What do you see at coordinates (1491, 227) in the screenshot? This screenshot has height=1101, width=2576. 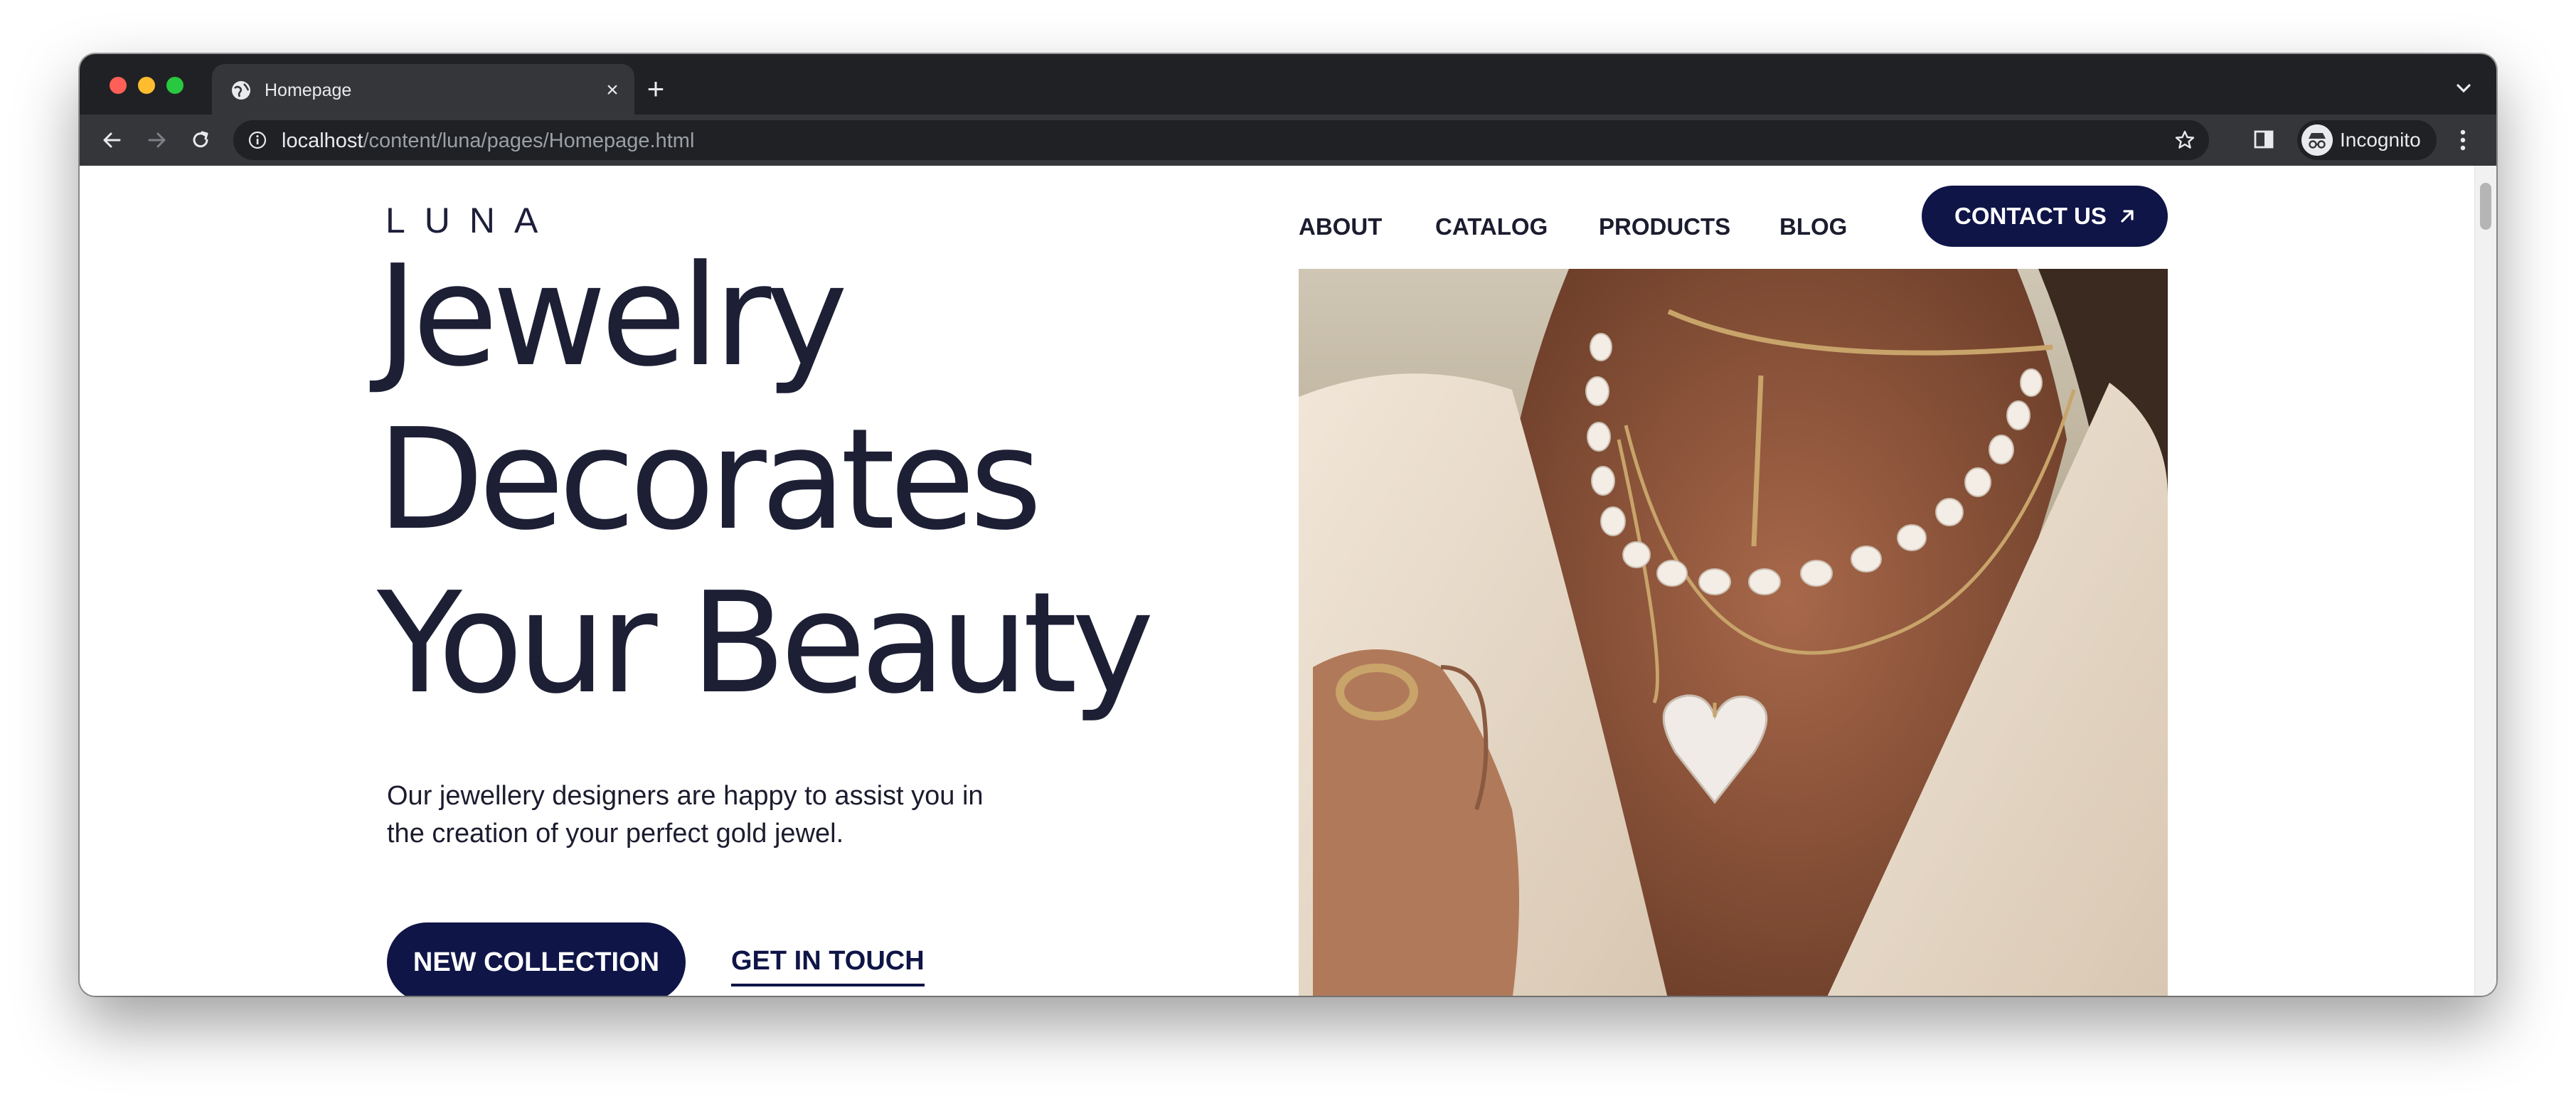 I see `nav-catalog: CATALOG` at bounding box center [1491, 227].